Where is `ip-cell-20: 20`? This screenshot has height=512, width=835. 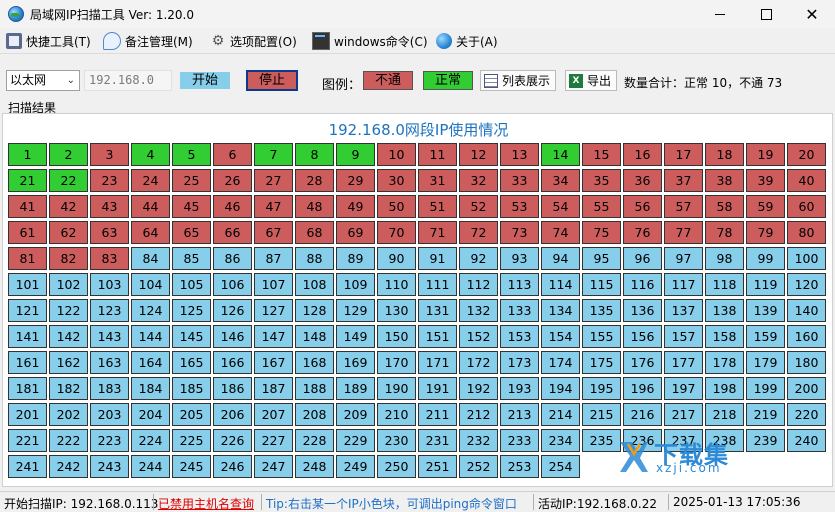 ip-cell-20: 20 is located at coordinates (806, 154).